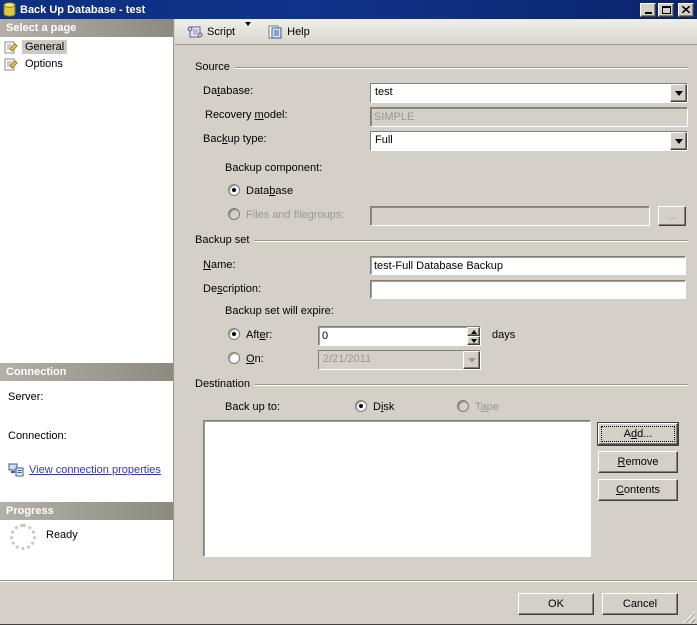  Describe the element at coordinates (26, 397) in the screenshot. I see `server-label: Server:` at that location.